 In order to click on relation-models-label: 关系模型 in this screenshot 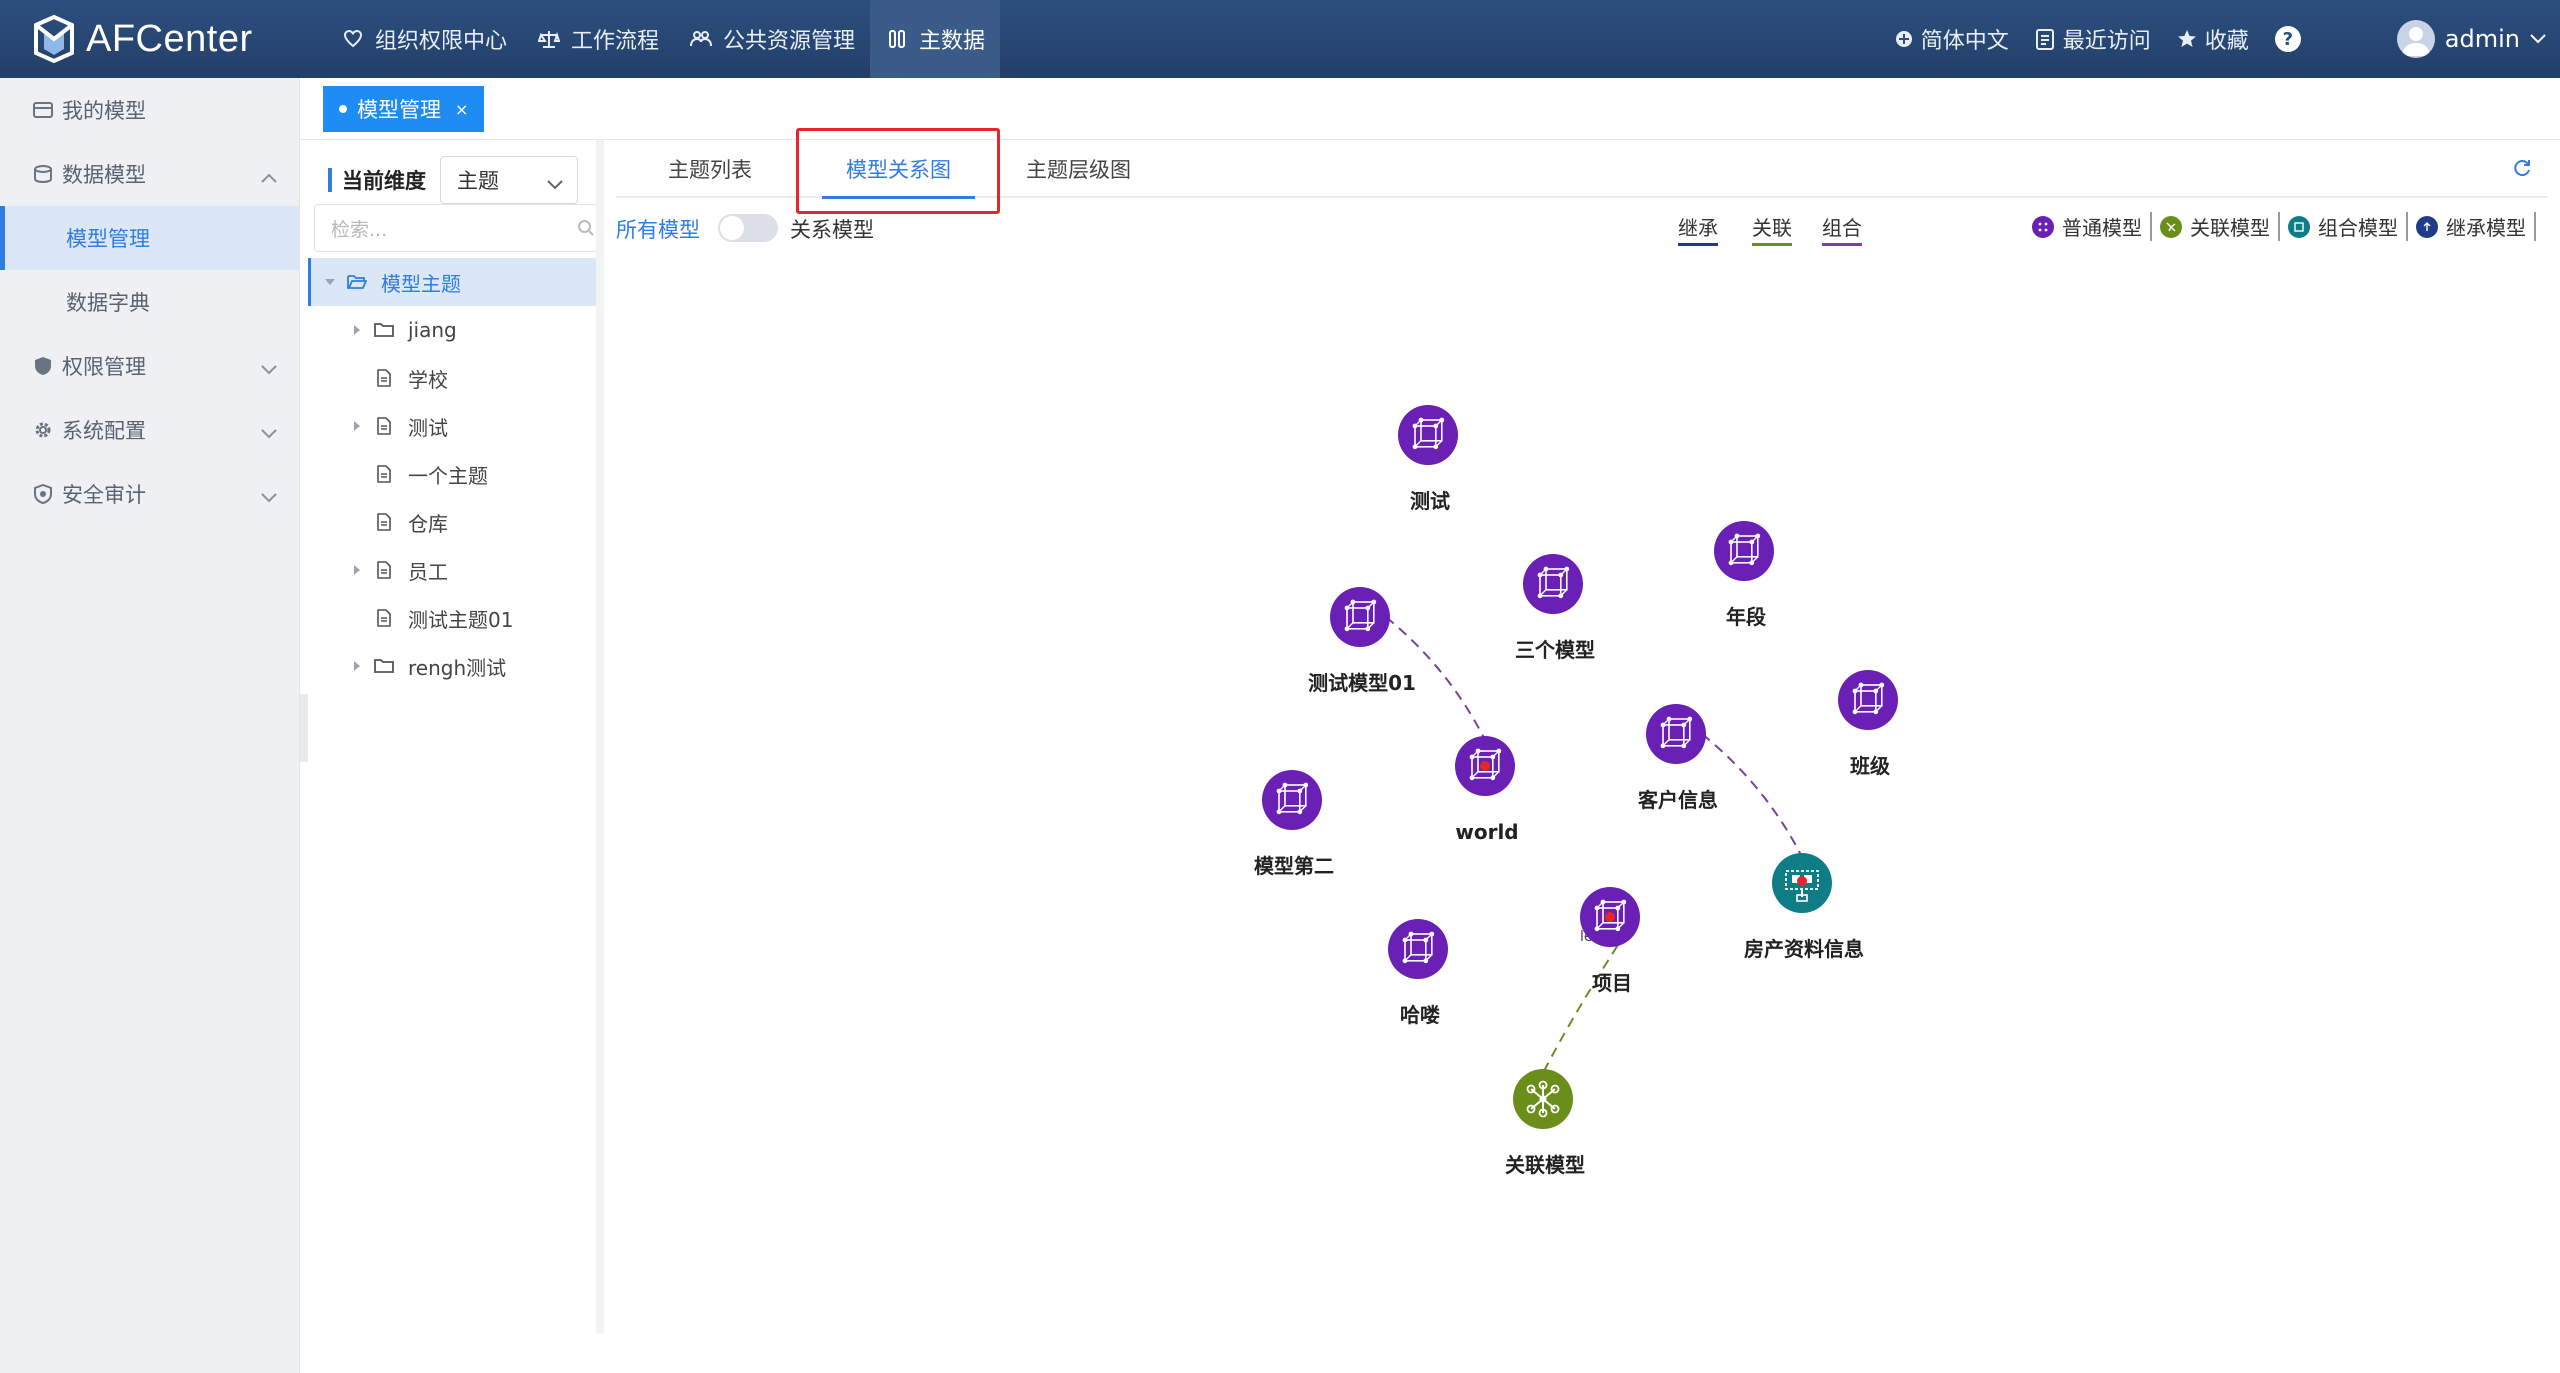, I will do `click(832, 229)`.